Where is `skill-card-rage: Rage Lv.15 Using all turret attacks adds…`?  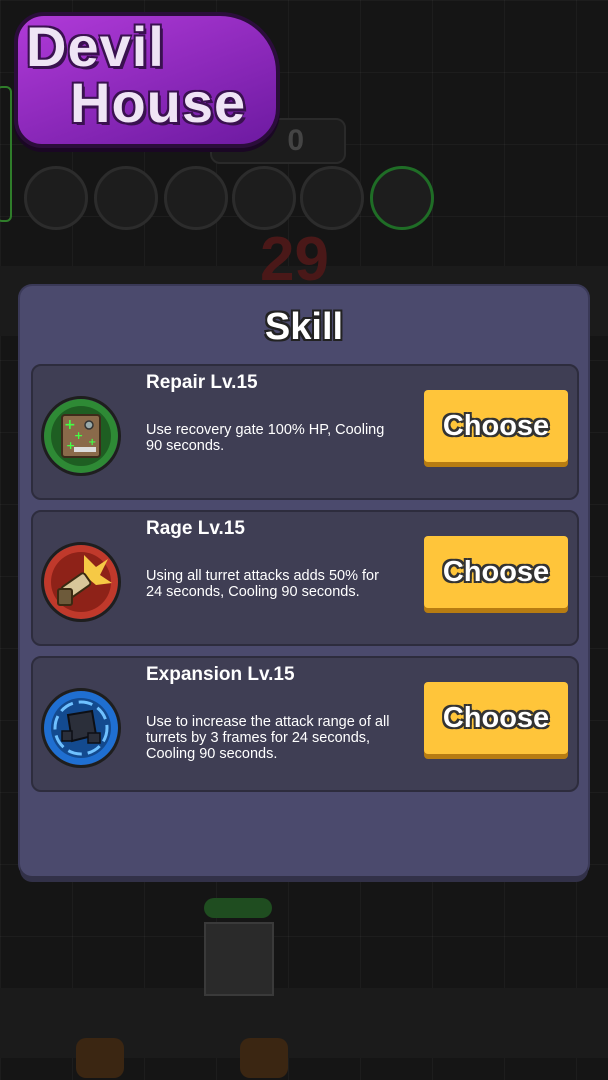
skill-card-rage: Rage Lv.15 Using all turret attacks adds… is located at coordinates (305, 578).